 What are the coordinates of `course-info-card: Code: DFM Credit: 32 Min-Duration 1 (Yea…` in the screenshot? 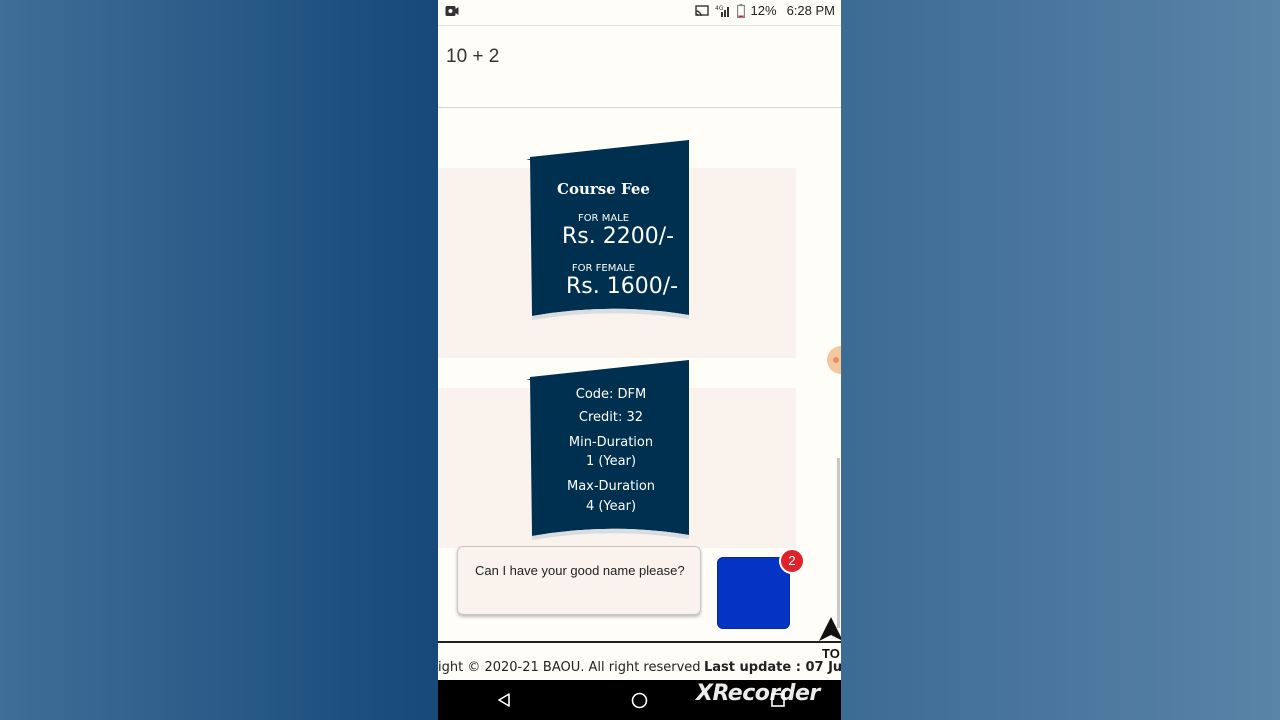 It's located at (608, 450).